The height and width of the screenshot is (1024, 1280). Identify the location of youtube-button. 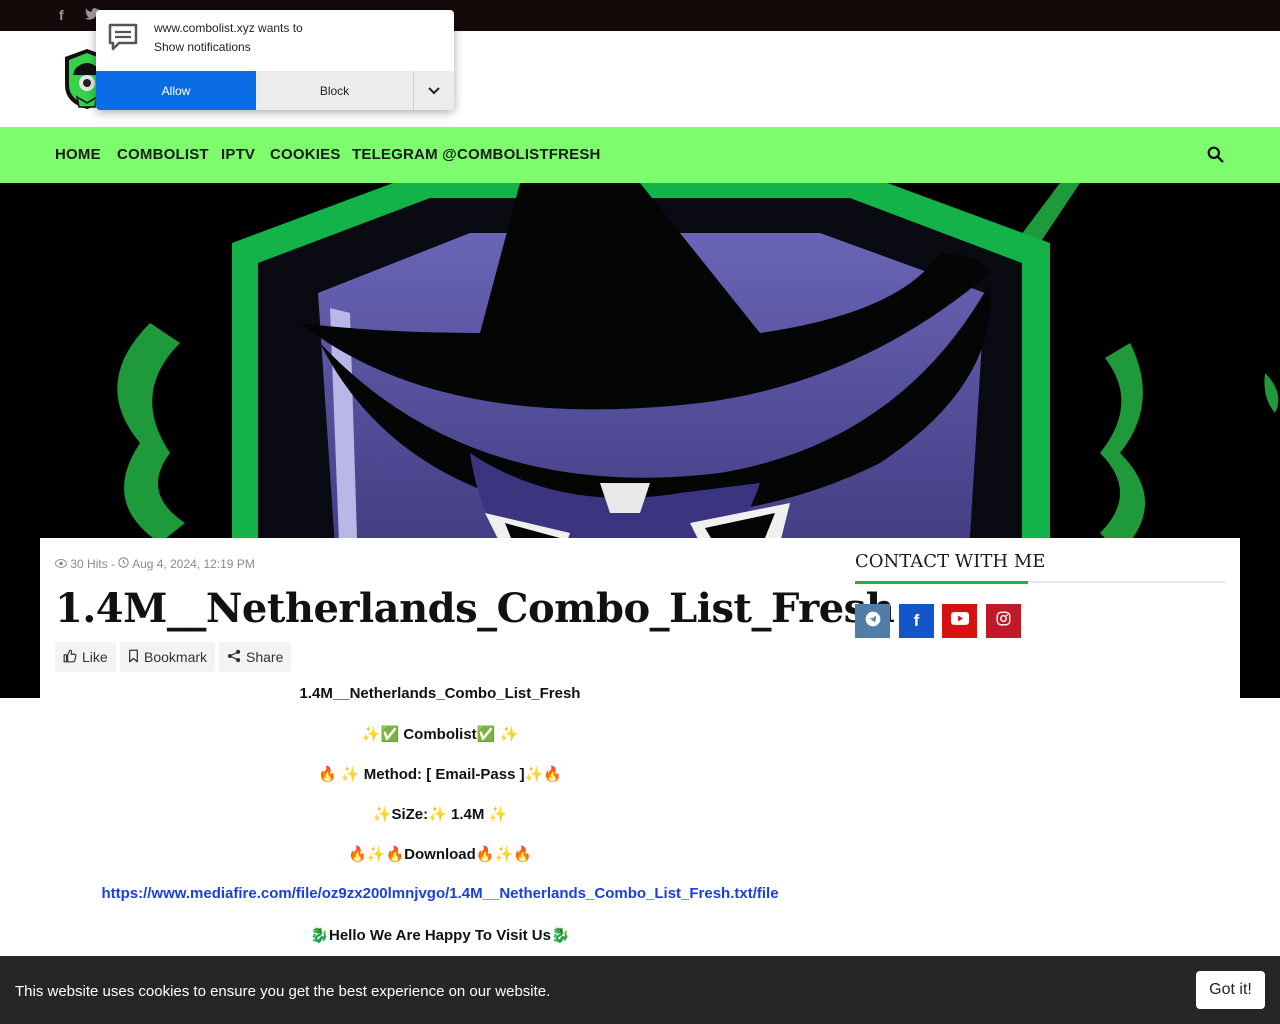
(959, 621).